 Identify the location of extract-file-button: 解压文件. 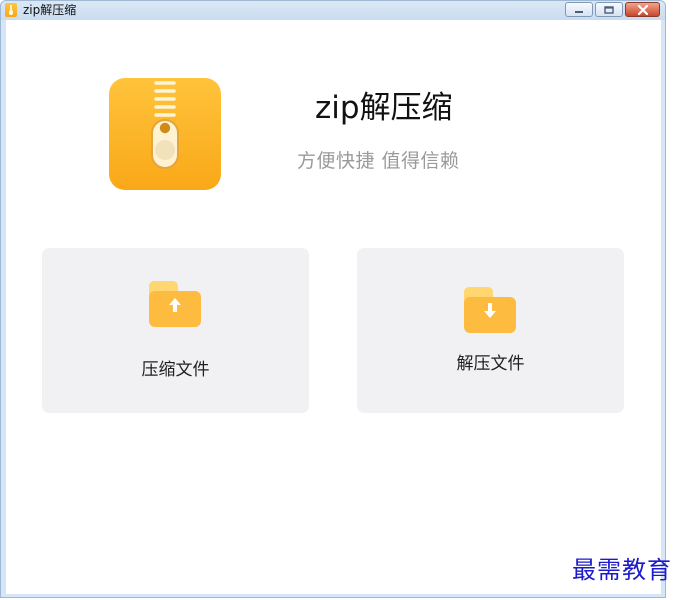
(490, 330).